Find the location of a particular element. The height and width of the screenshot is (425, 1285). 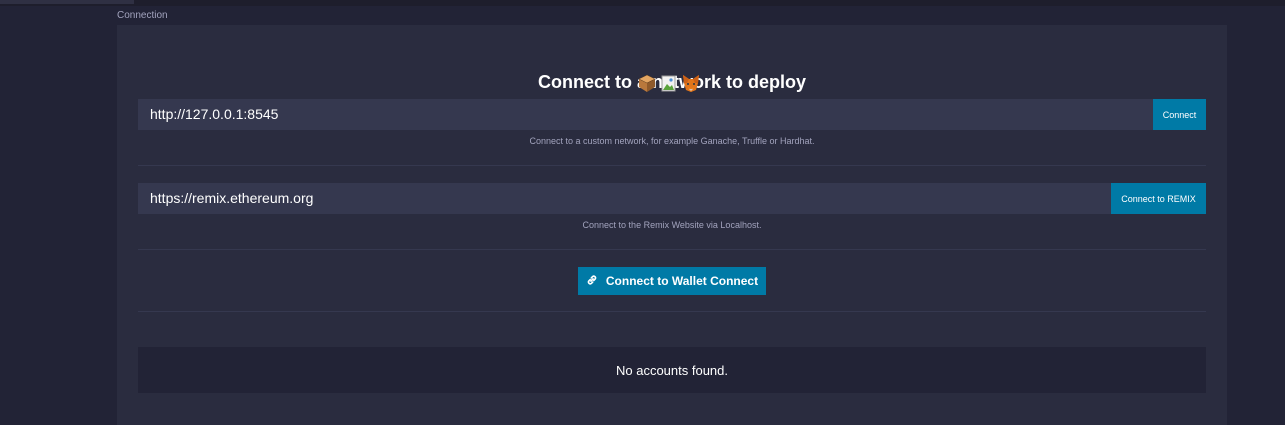

remix-url-input is located at coordinates (624, 198).